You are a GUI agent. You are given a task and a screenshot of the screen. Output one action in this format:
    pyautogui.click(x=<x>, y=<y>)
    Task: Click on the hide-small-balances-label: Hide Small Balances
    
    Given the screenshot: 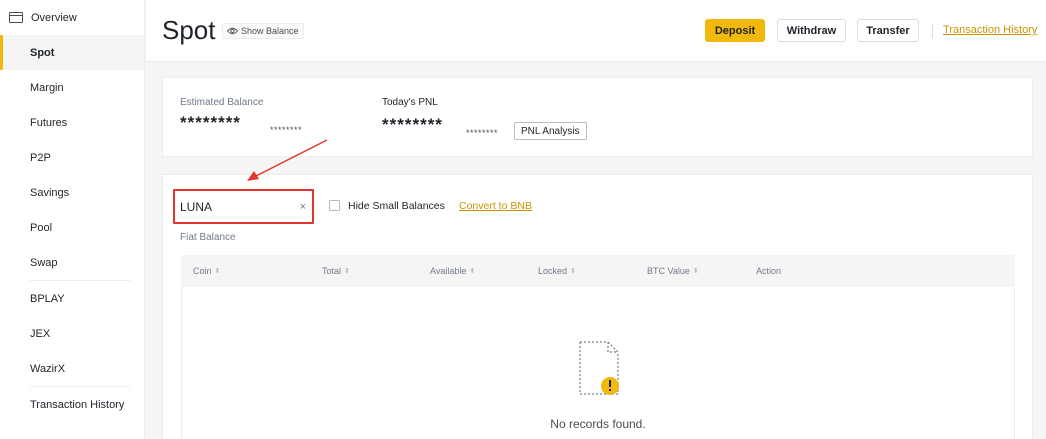 What is the action you would take?
    pyautogui.click(x=396, y=206)
    